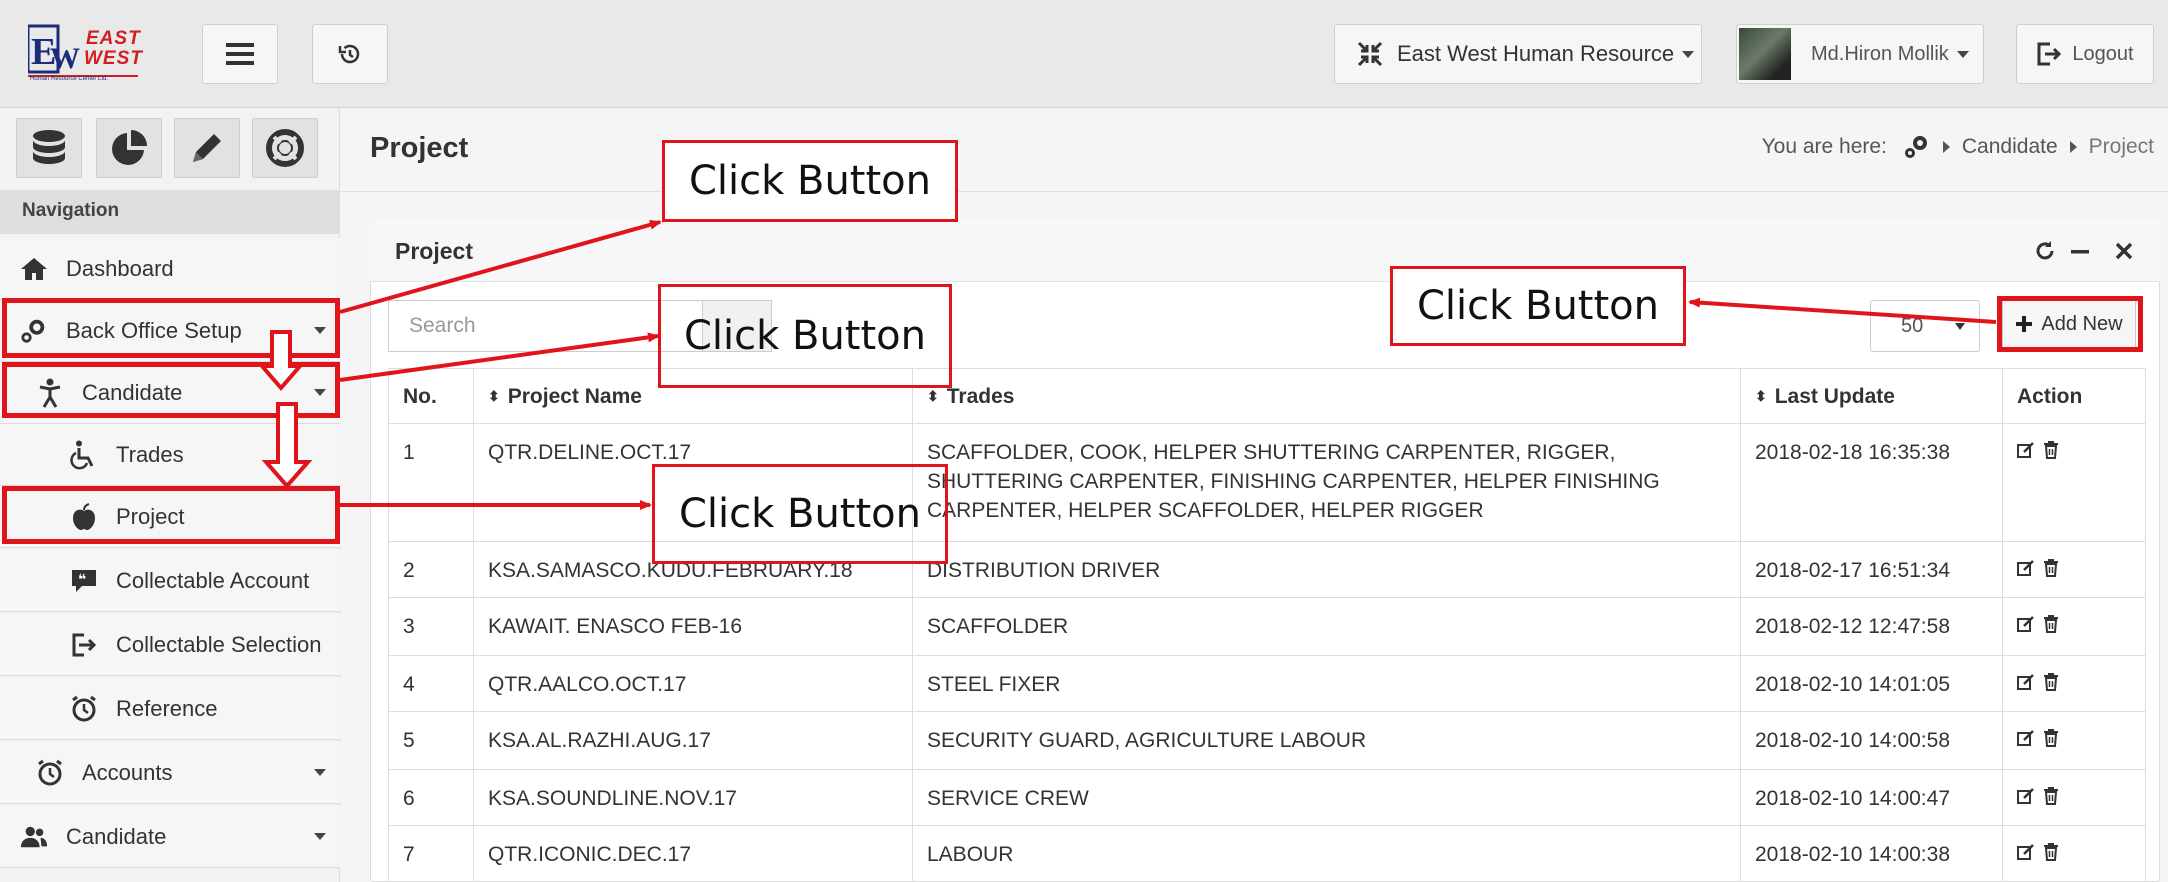 This screenshot has width=2168, height=882. What do you see at coordinates (800, 514) in the screenshot?
I see `callout-click-button-3: Click Button` at bounding box center [800, 514].